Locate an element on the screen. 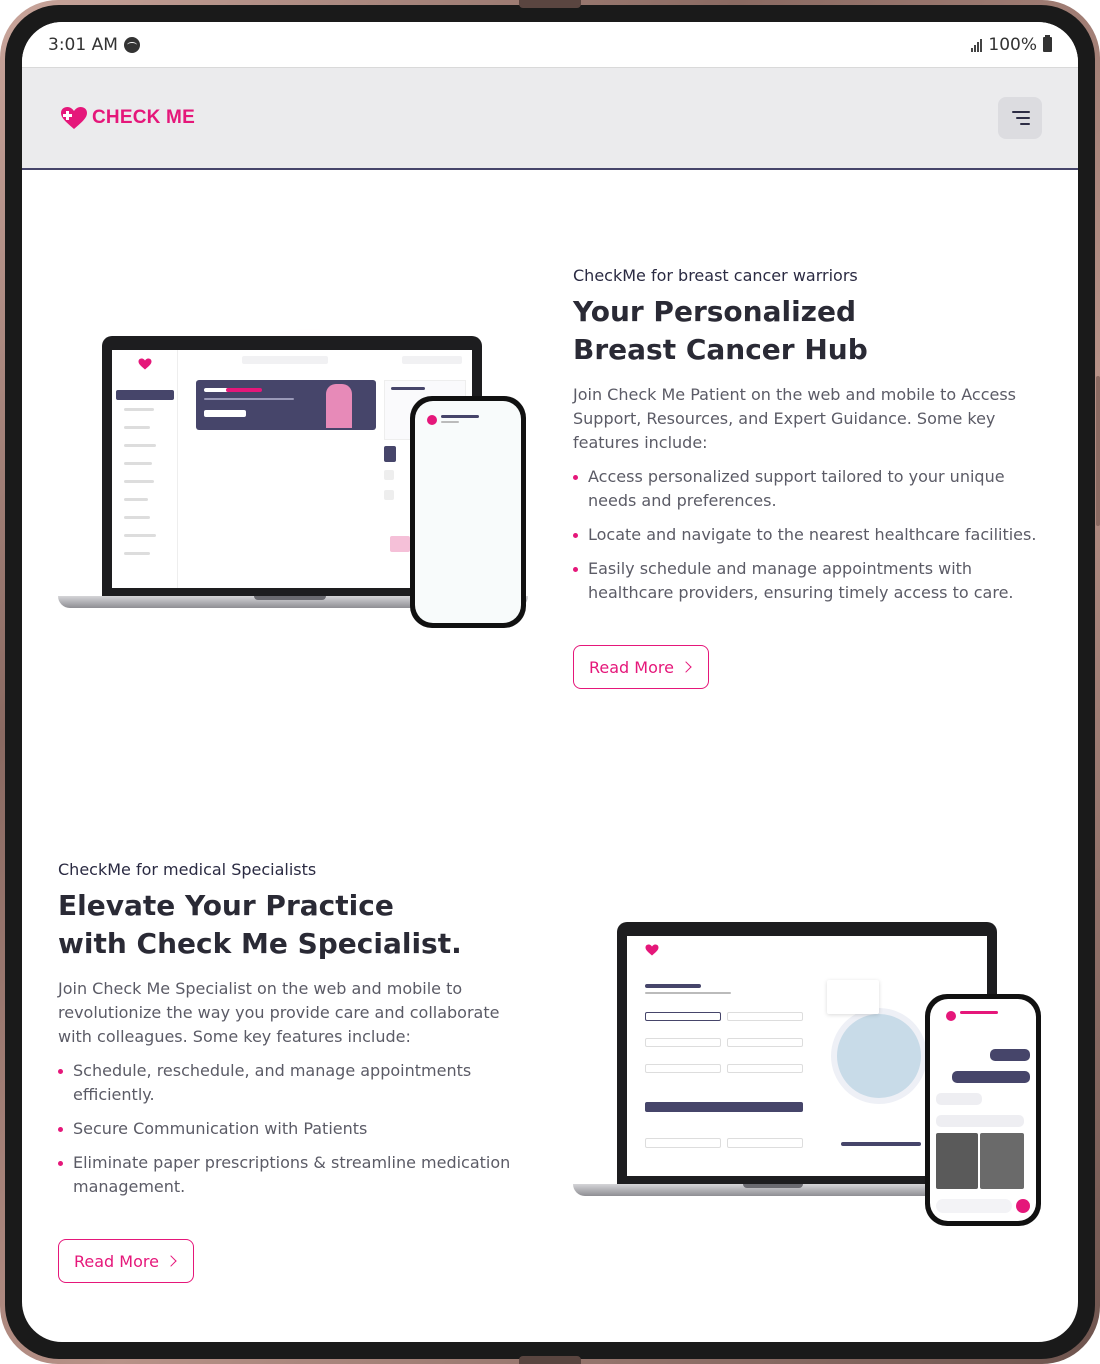 The image size is (1100, 1364). hamburger-menu-icon is located at coordinates (1021, 112).